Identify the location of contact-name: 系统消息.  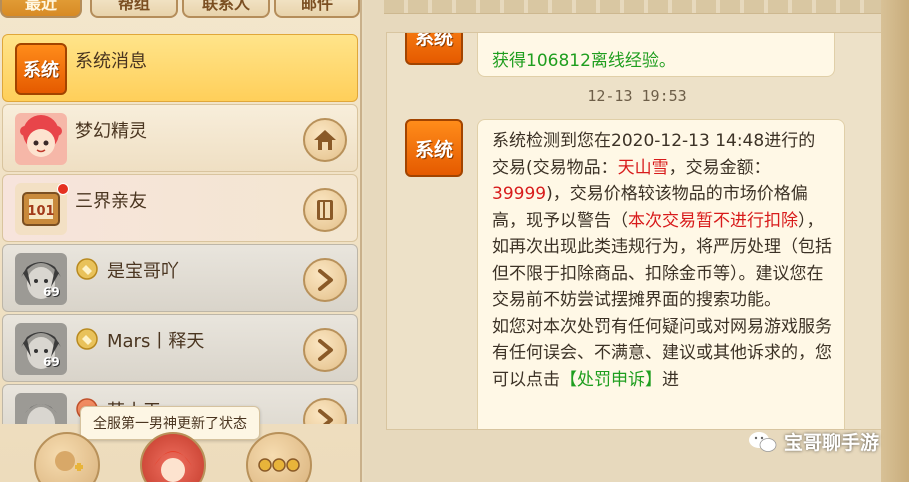
(111, 61).